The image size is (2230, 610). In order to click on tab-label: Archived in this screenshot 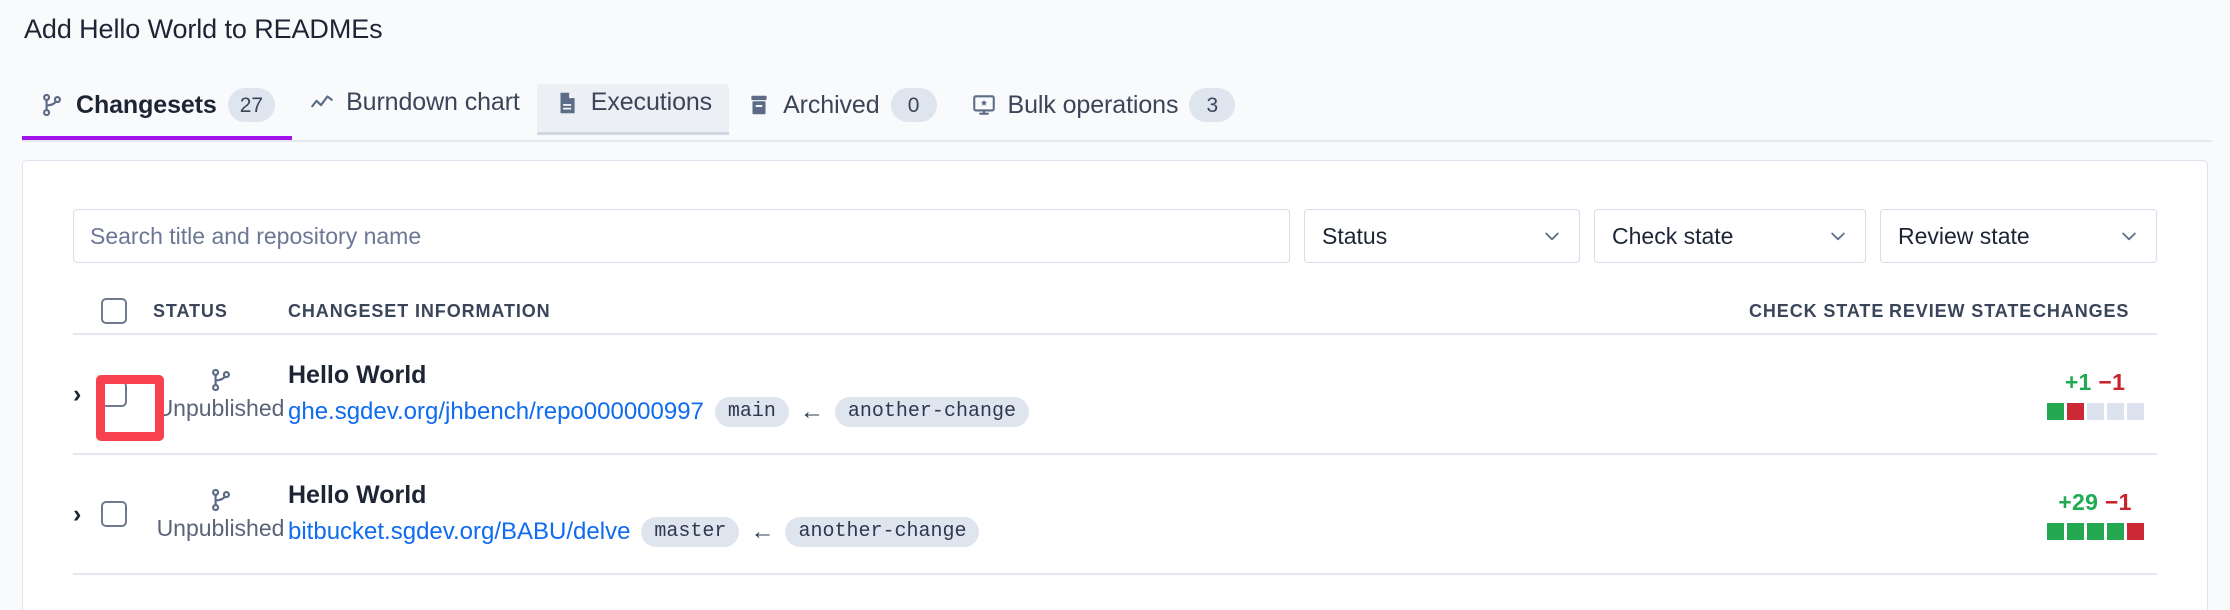, I will do `click(831, 104)`.